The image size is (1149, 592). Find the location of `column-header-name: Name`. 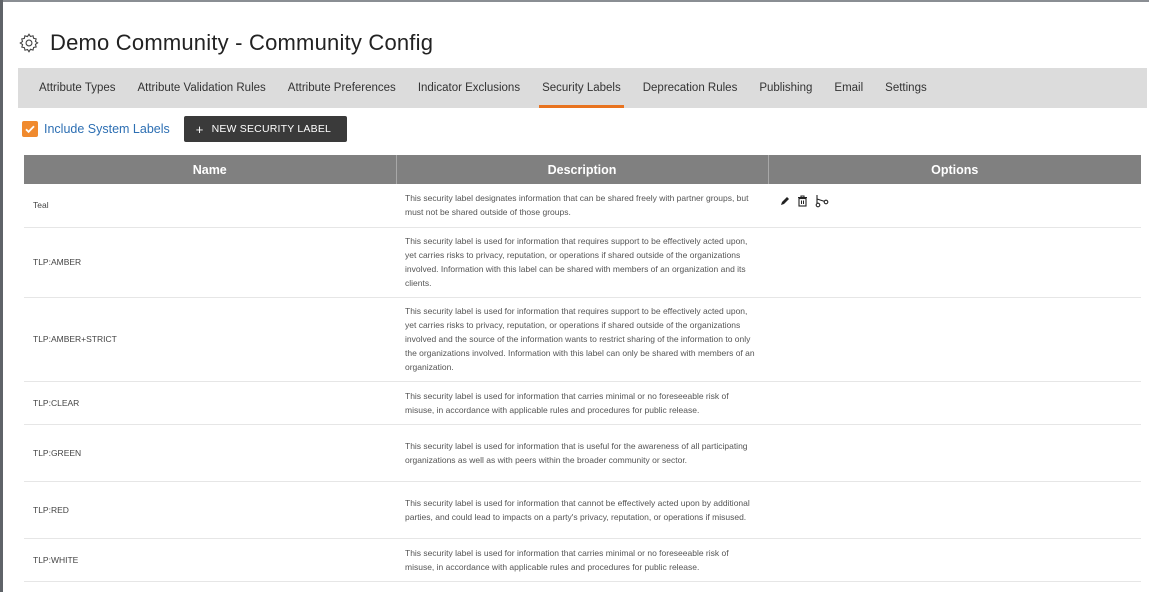

column-header-name: Name is located at coordinates (210, 169).